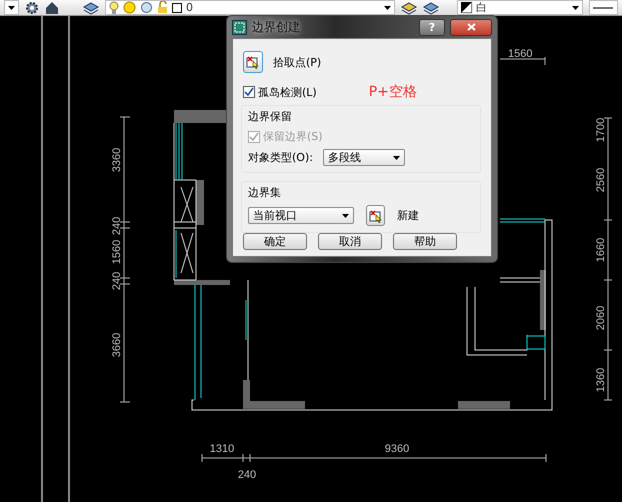  Describe the element at coordinates (280, 157) in the screenshot. I see `object-type-label: 对象类型(O):` at that location.